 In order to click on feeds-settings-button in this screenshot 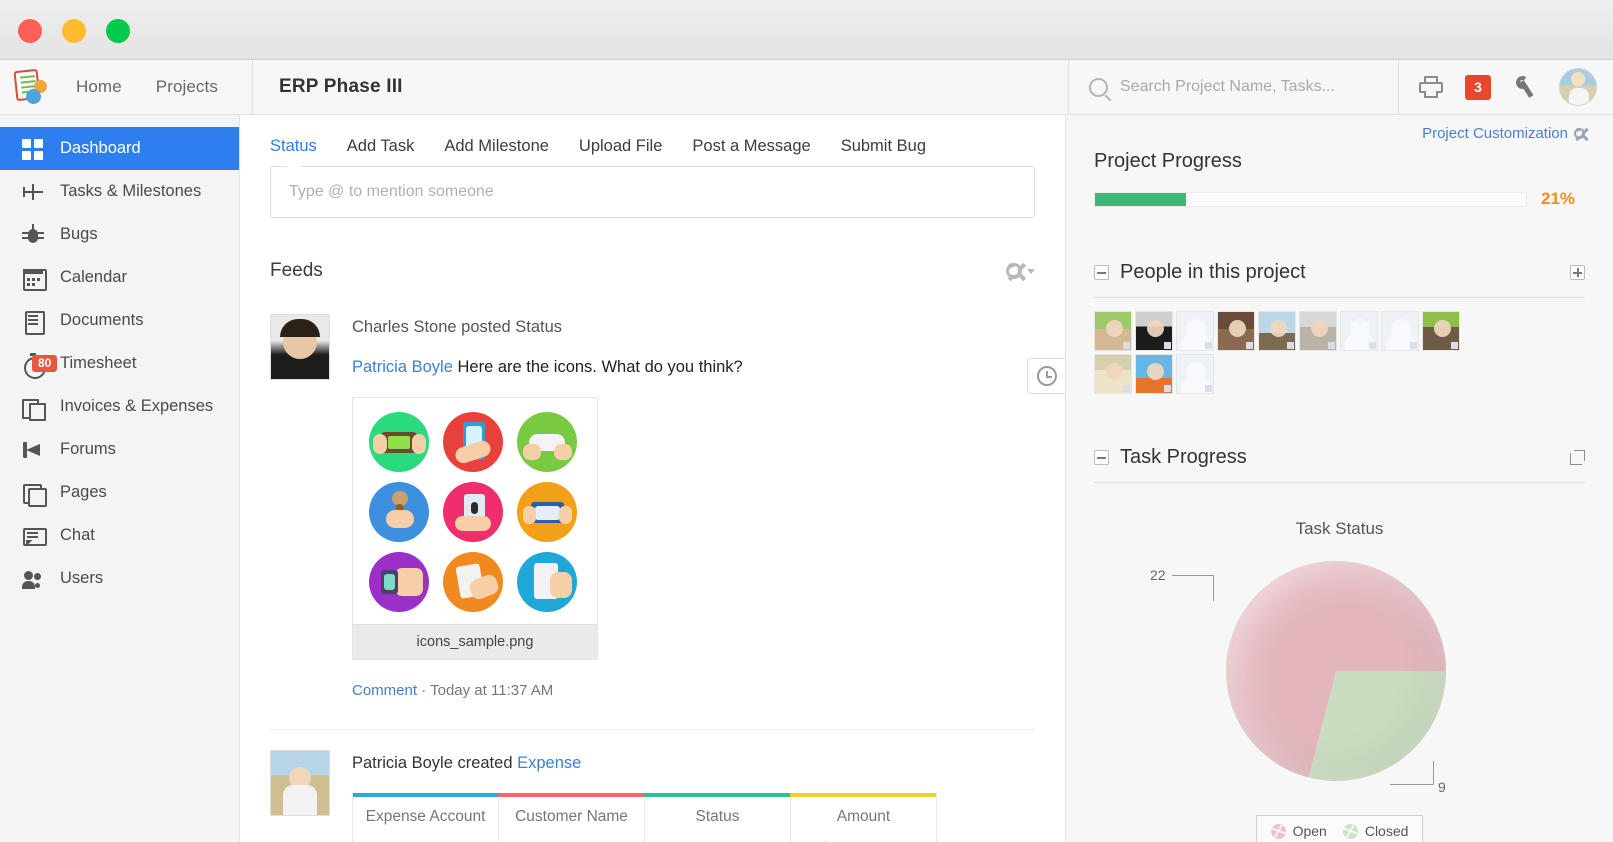, I will do `click(1020, 271)`.